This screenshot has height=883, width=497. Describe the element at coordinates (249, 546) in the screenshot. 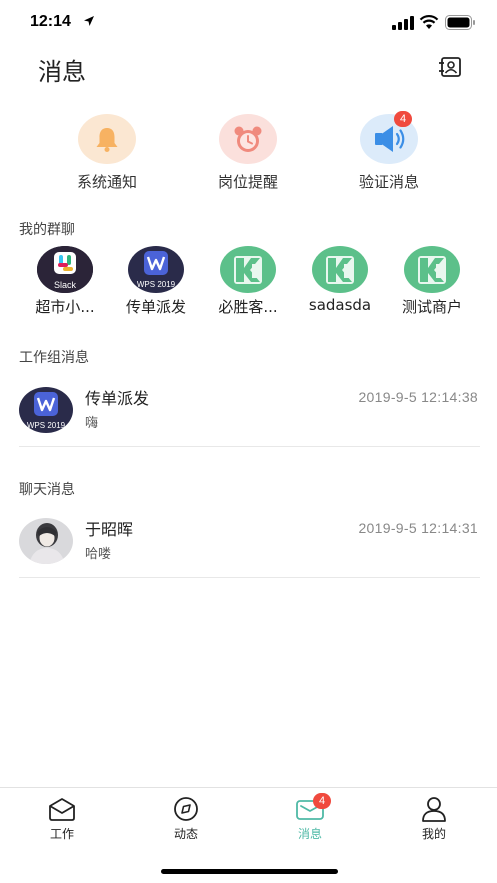

I see `message-row: 于昭晖 哈喽 2019-9-5 12:14:31` at that location.